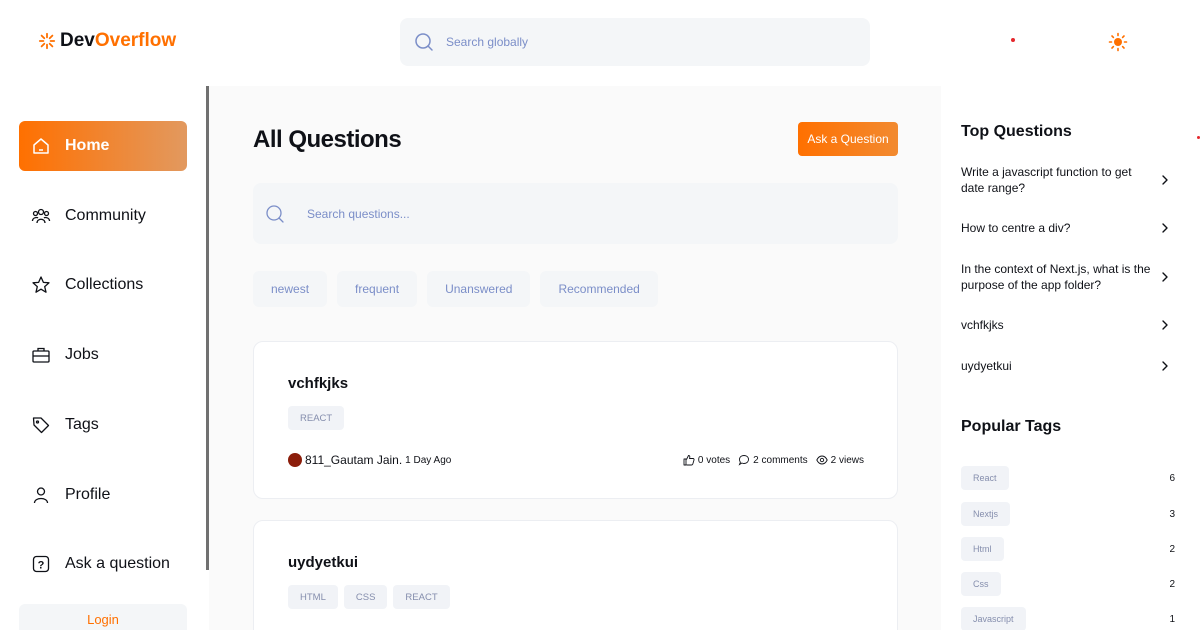 The height and width of the screenshot is (630, 1200). Describe the element at coordinates (981, 584) in the screenshot. I see `popular-tag: Css` at that location.